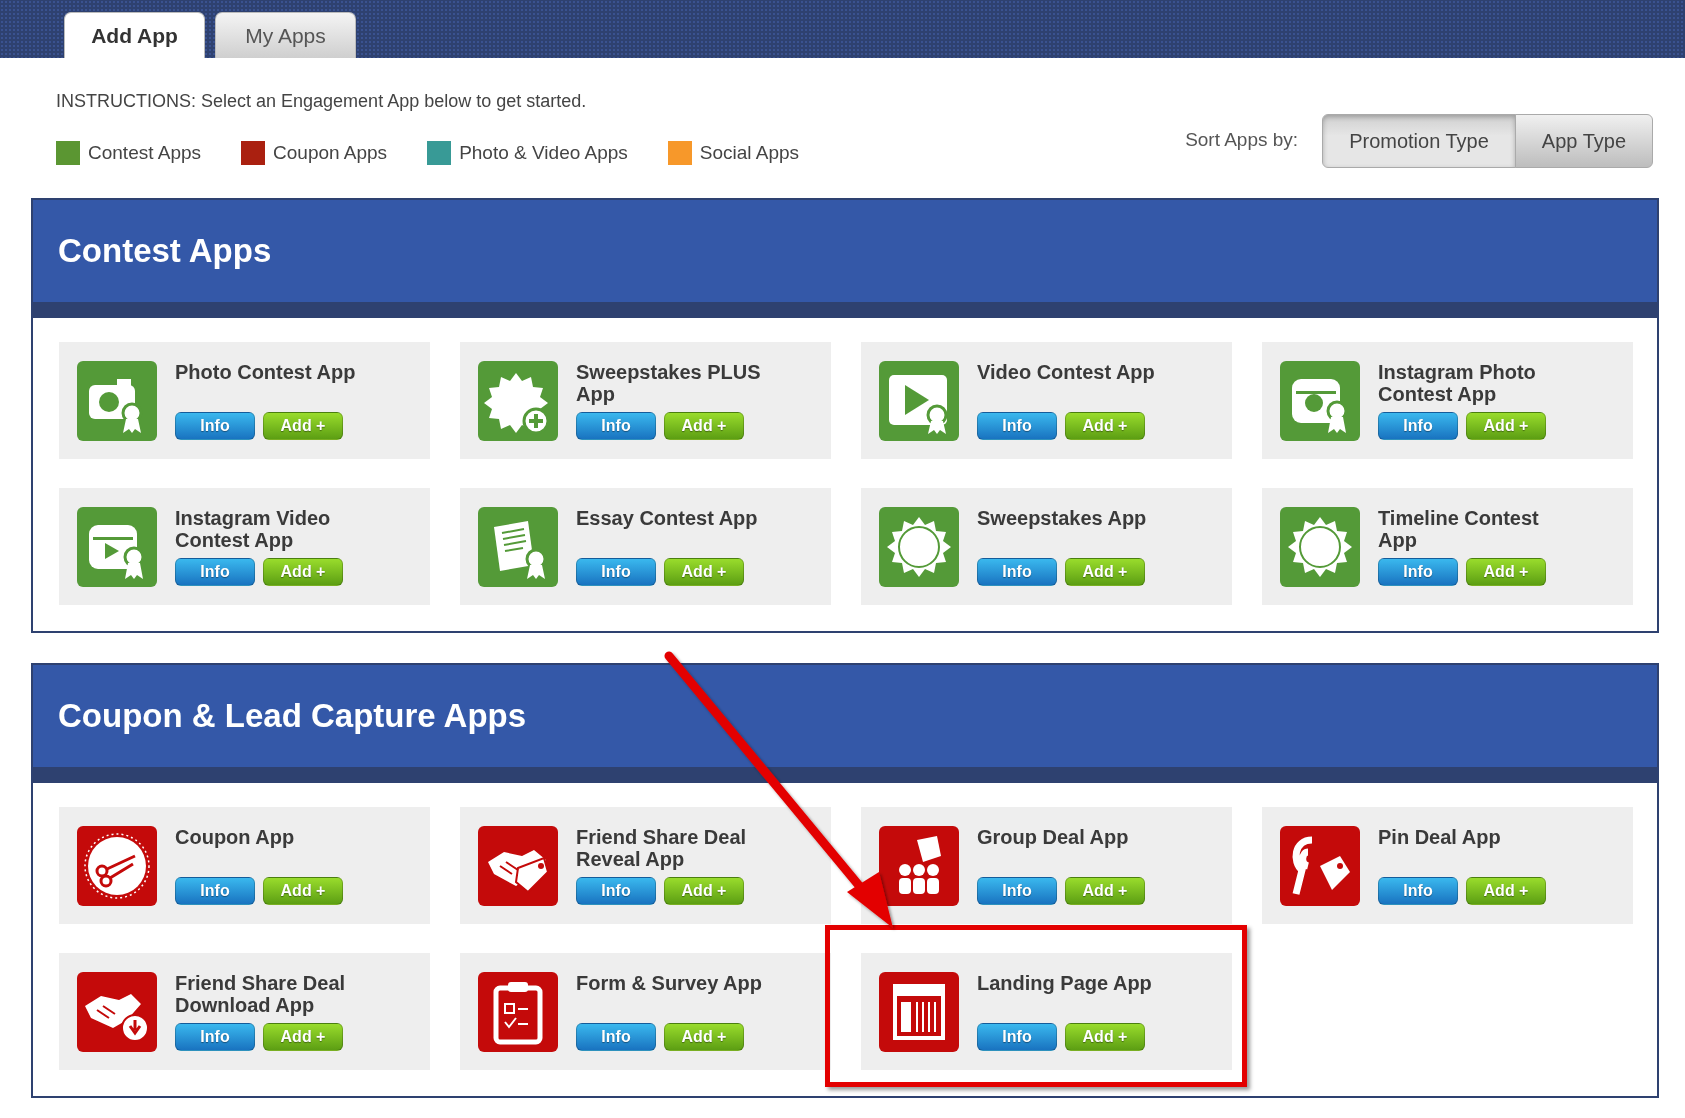 The width and height of the screenshot is (1685, 1118). Describe the element at coordinates (235, 836) in the screenshot. I see `app-title: Coupon App` at that location.